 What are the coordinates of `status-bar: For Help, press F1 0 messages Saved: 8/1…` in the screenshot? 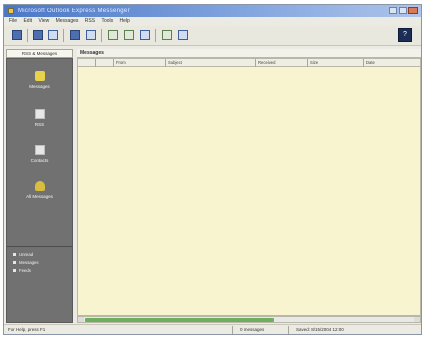 It's located at (212, 329).